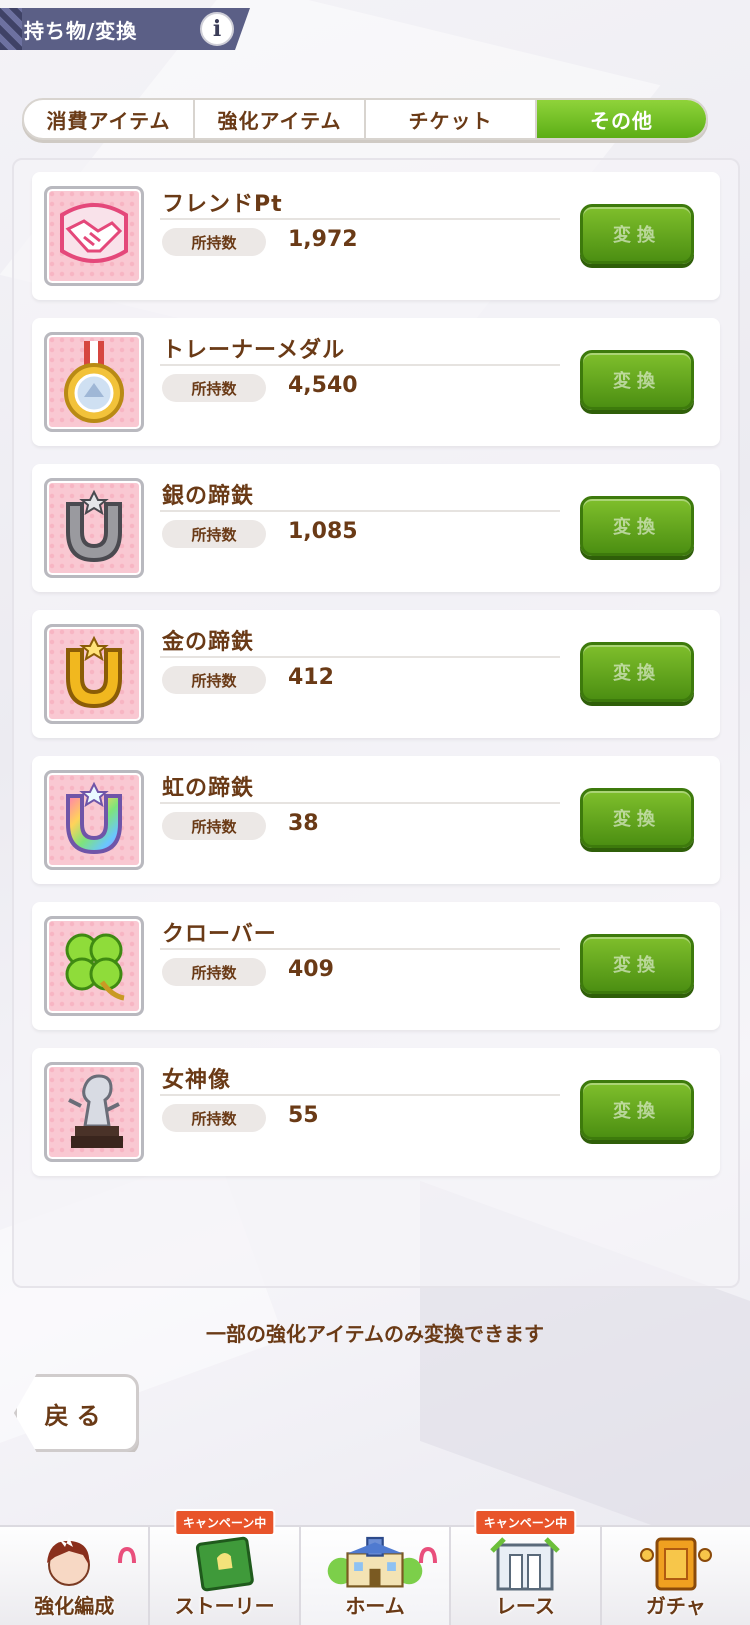 The width and height of the screenshot is (750, 1625). I want to click on tab-consumables: 消費アイテム, so click(109, 119).